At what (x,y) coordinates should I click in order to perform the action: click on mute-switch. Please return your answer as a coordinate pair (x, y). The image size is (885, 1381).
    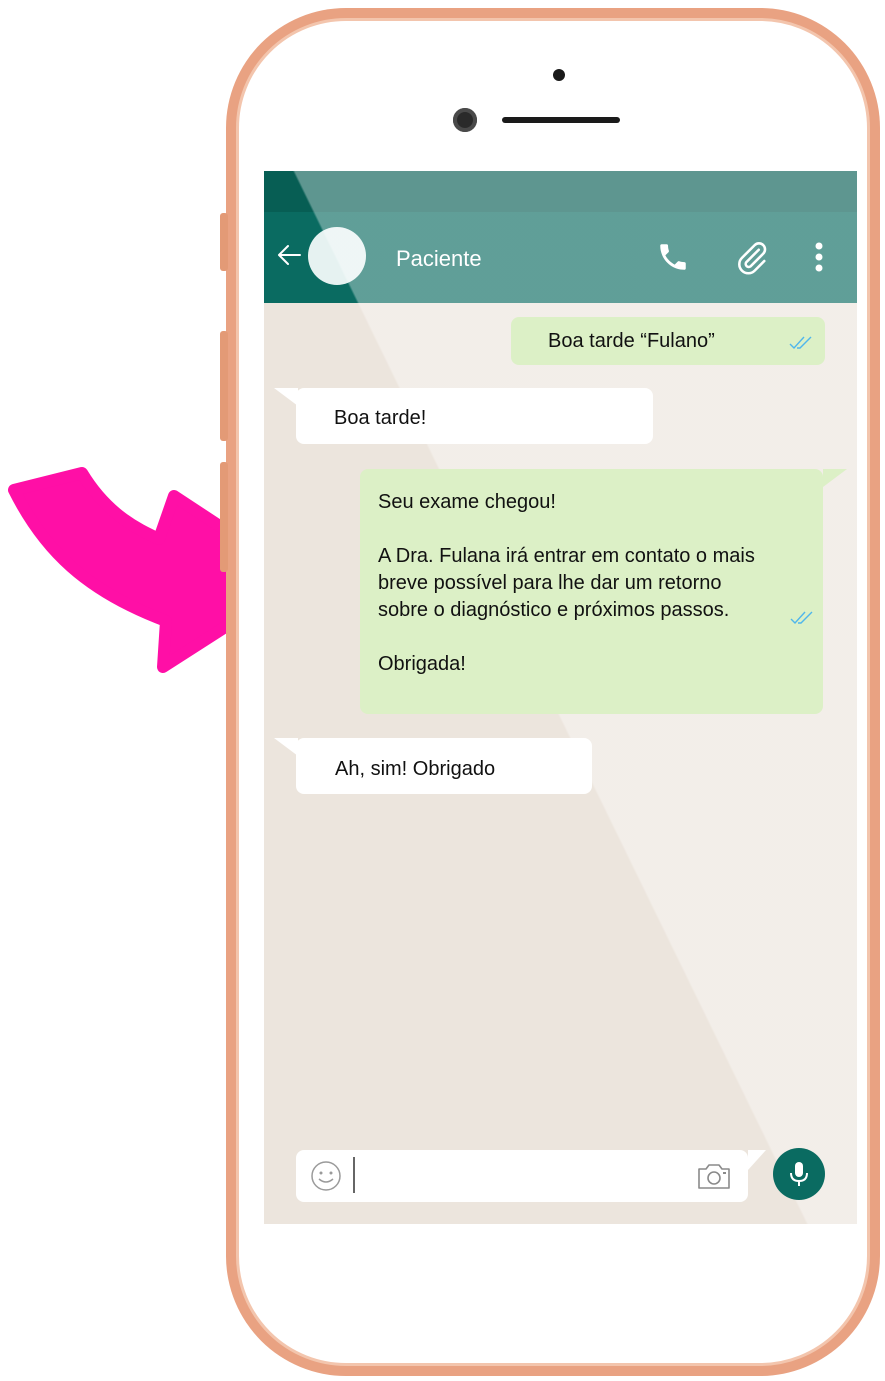
    Looking at the image, I should click on (224, 242).